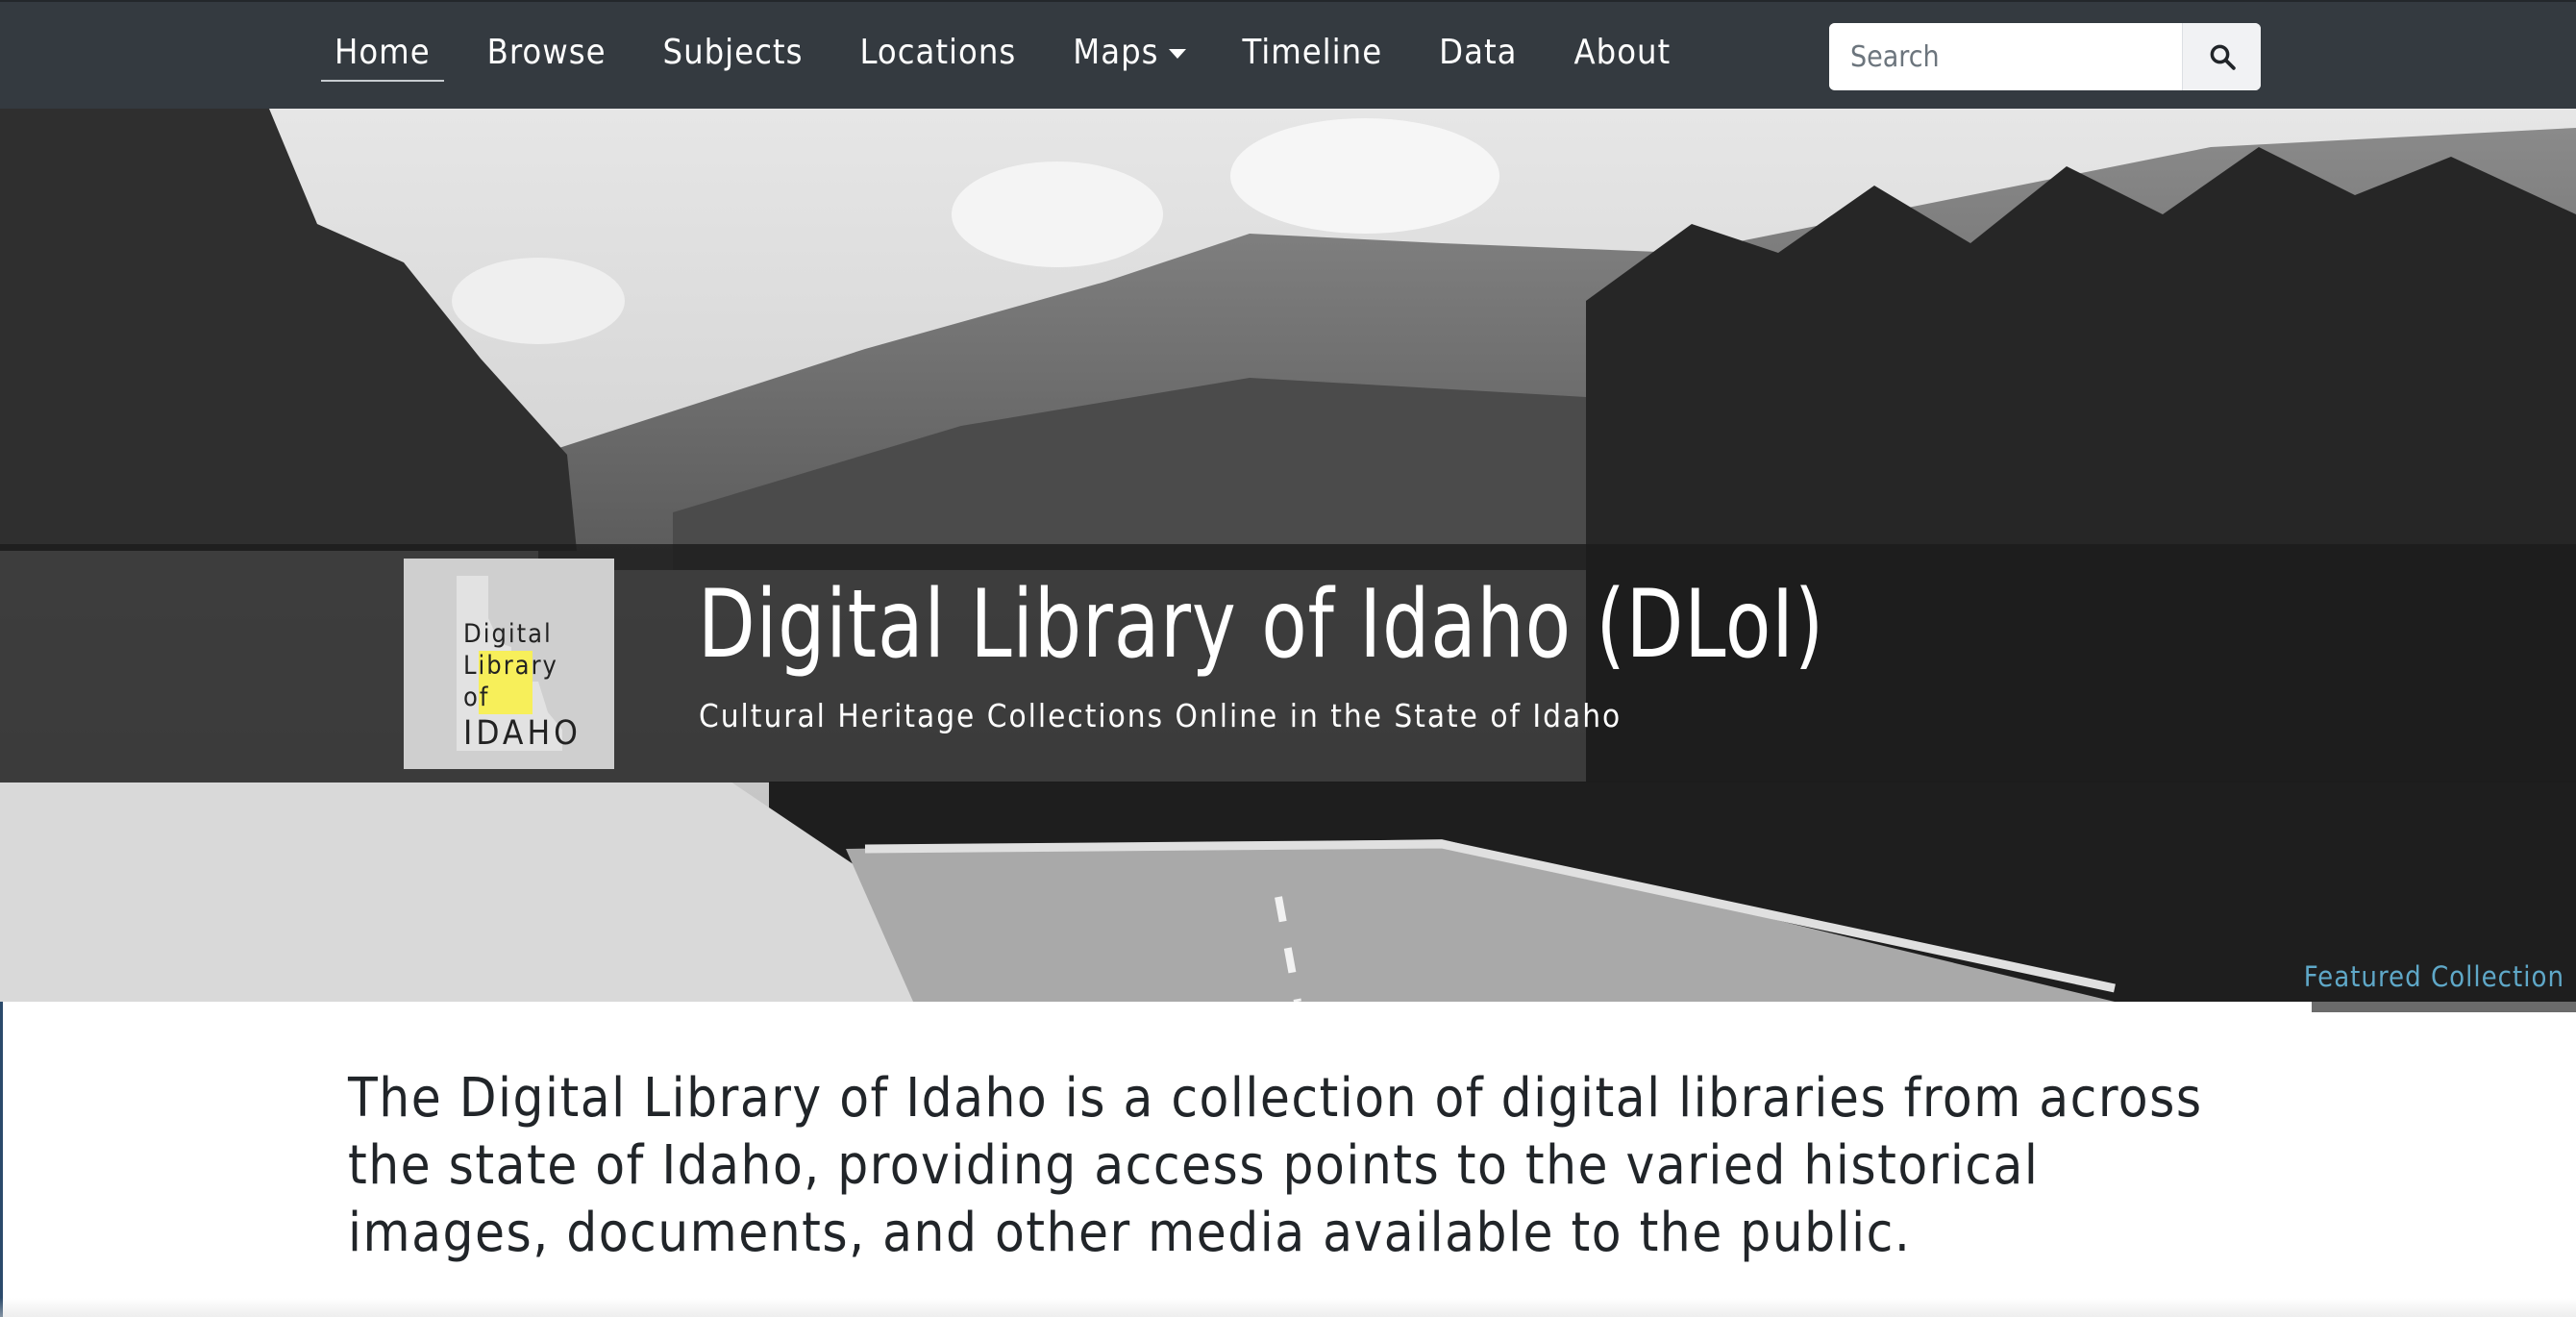 The image size is (2576, 1317). I want to click on nav-locations: Locations, so click(938, 53).